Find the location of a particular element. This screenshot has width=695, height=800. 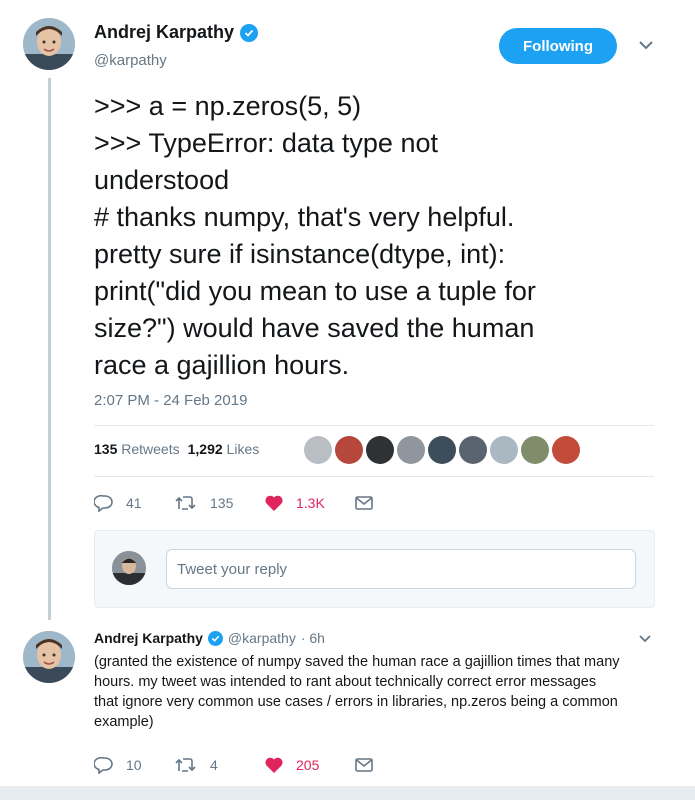

retweet-action: 4 is located at coordinates (219, 765).